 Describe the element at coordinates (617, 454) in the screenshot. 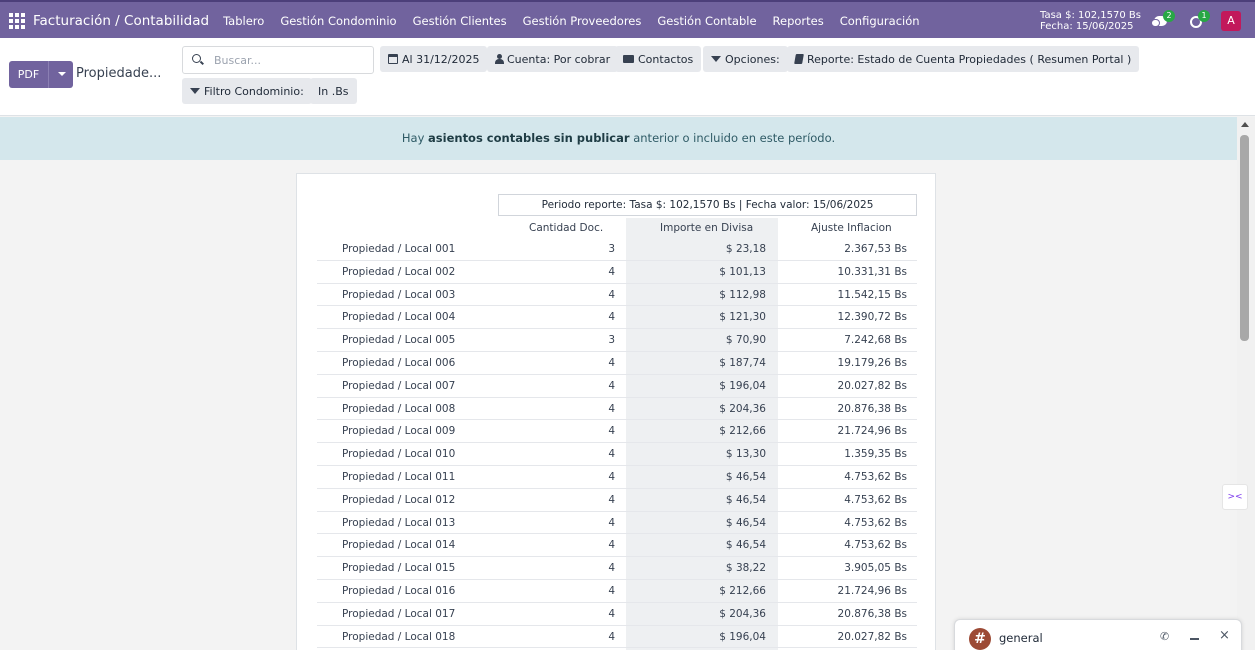

I see `table-row: Propiedad / Local 010 4 $ 13,30 1.359,35 Bs` at that location.